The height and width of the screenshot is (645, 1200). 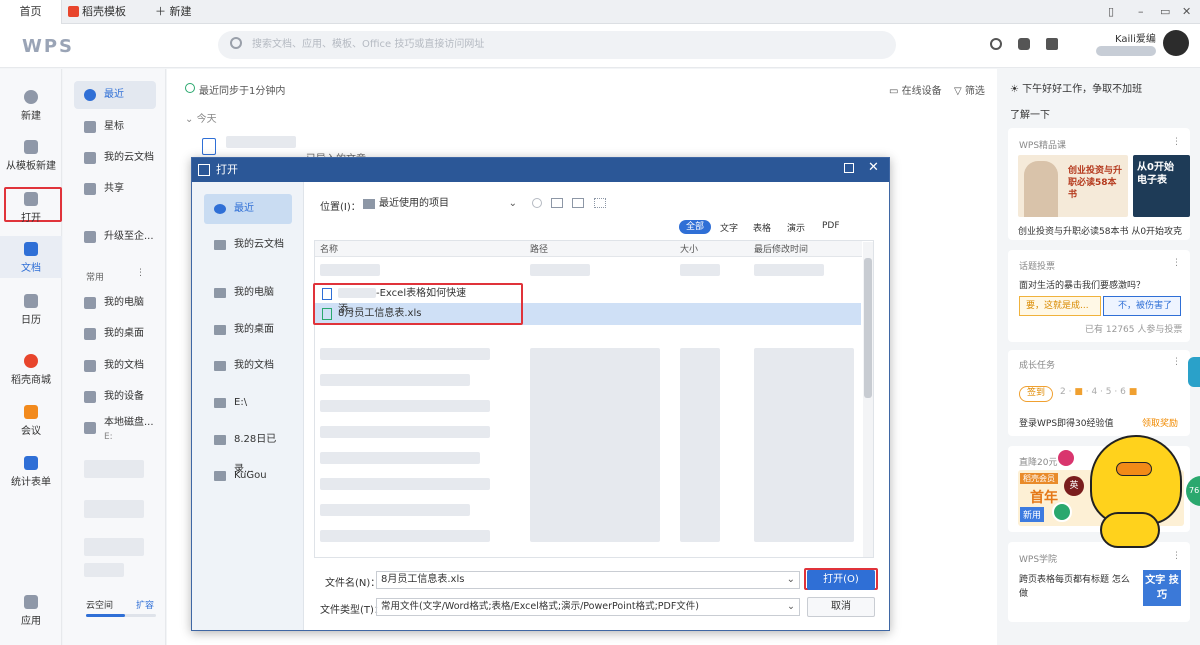 I want to click on dialog-side-docs: 我的文档, so click(x=248, y=366).